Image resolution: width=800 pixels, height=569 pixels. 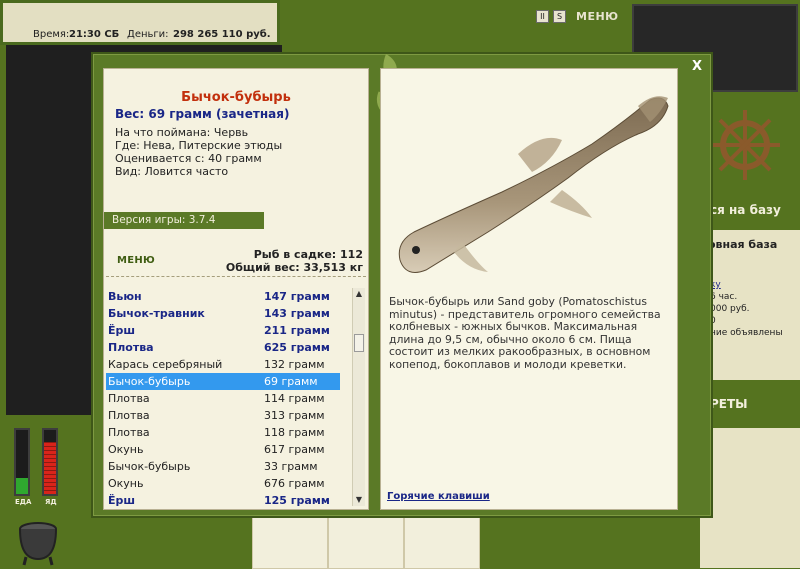 What do you see at coordinates (729, 404) in the screenshot?
I see `secrets-label: РЕТЫ` at bounding box center [729, 404].